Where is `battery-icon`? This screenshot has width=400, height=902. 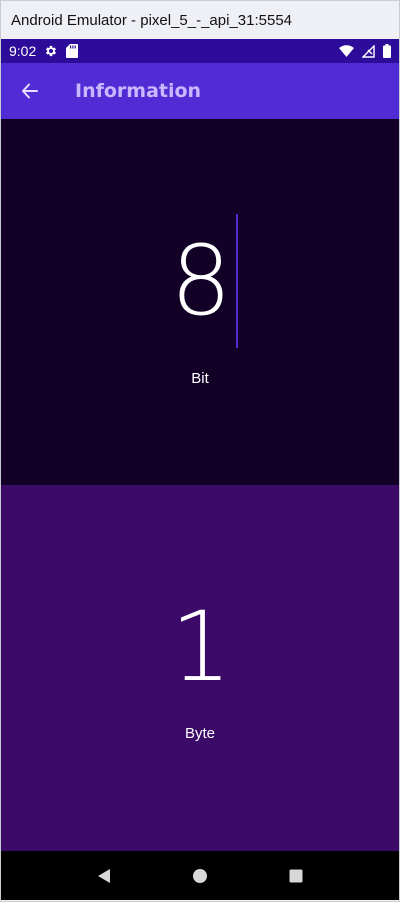 battery-icon is located at coordinates (387, 51).